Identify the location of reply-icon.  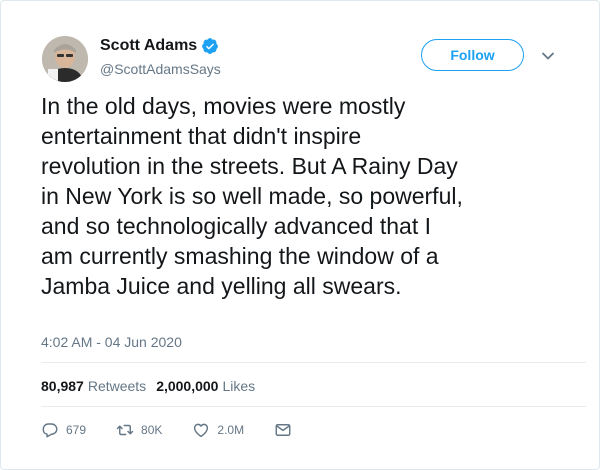
(50, 430).